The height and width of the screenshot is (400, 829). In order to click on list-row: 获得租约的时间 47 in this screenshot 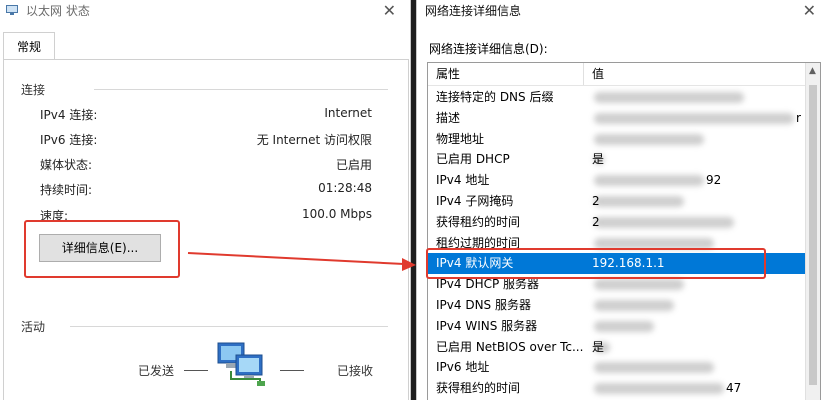, I will do `click(617, 388)`.